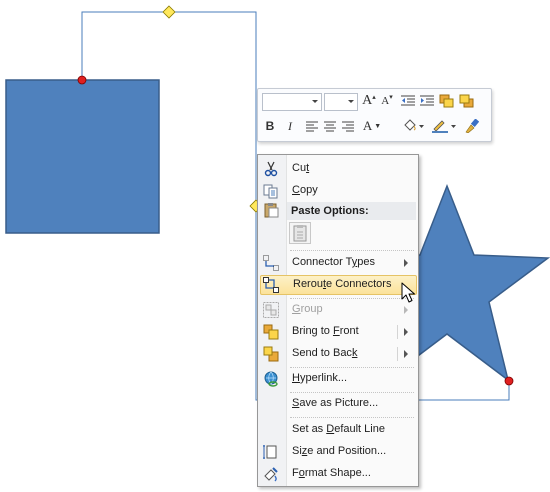 The width and height of the screenshot is (550, 492). What do you see at coordinates (271, 210) in the screenshot?
I see `paste-icon` at bounding box center [271, 210].